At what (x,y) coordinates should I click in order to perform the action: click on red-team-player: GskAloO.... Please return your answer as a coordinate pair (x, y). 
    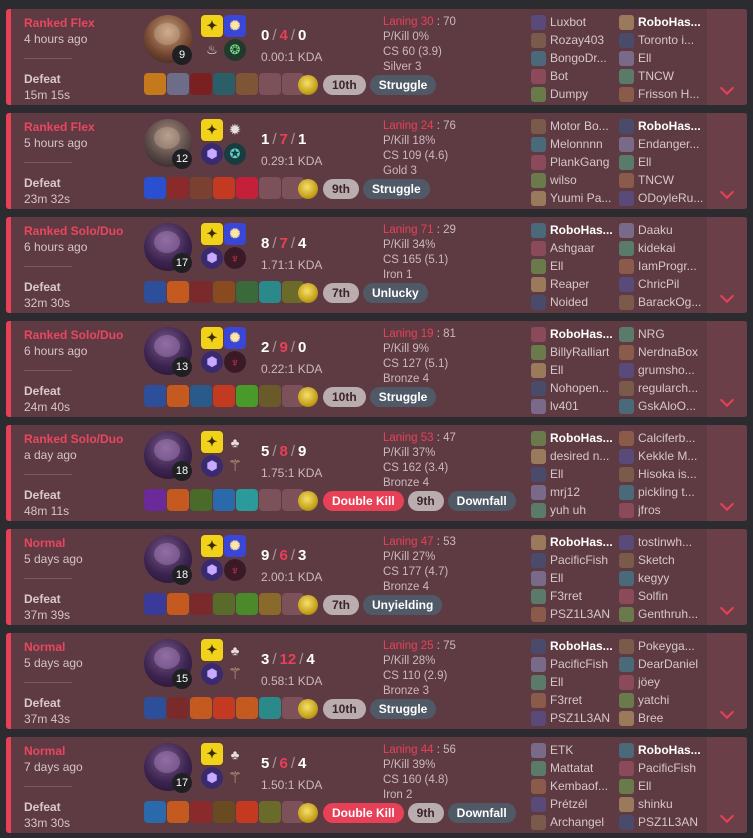
    Looking at the image, I should click on (663, 406).